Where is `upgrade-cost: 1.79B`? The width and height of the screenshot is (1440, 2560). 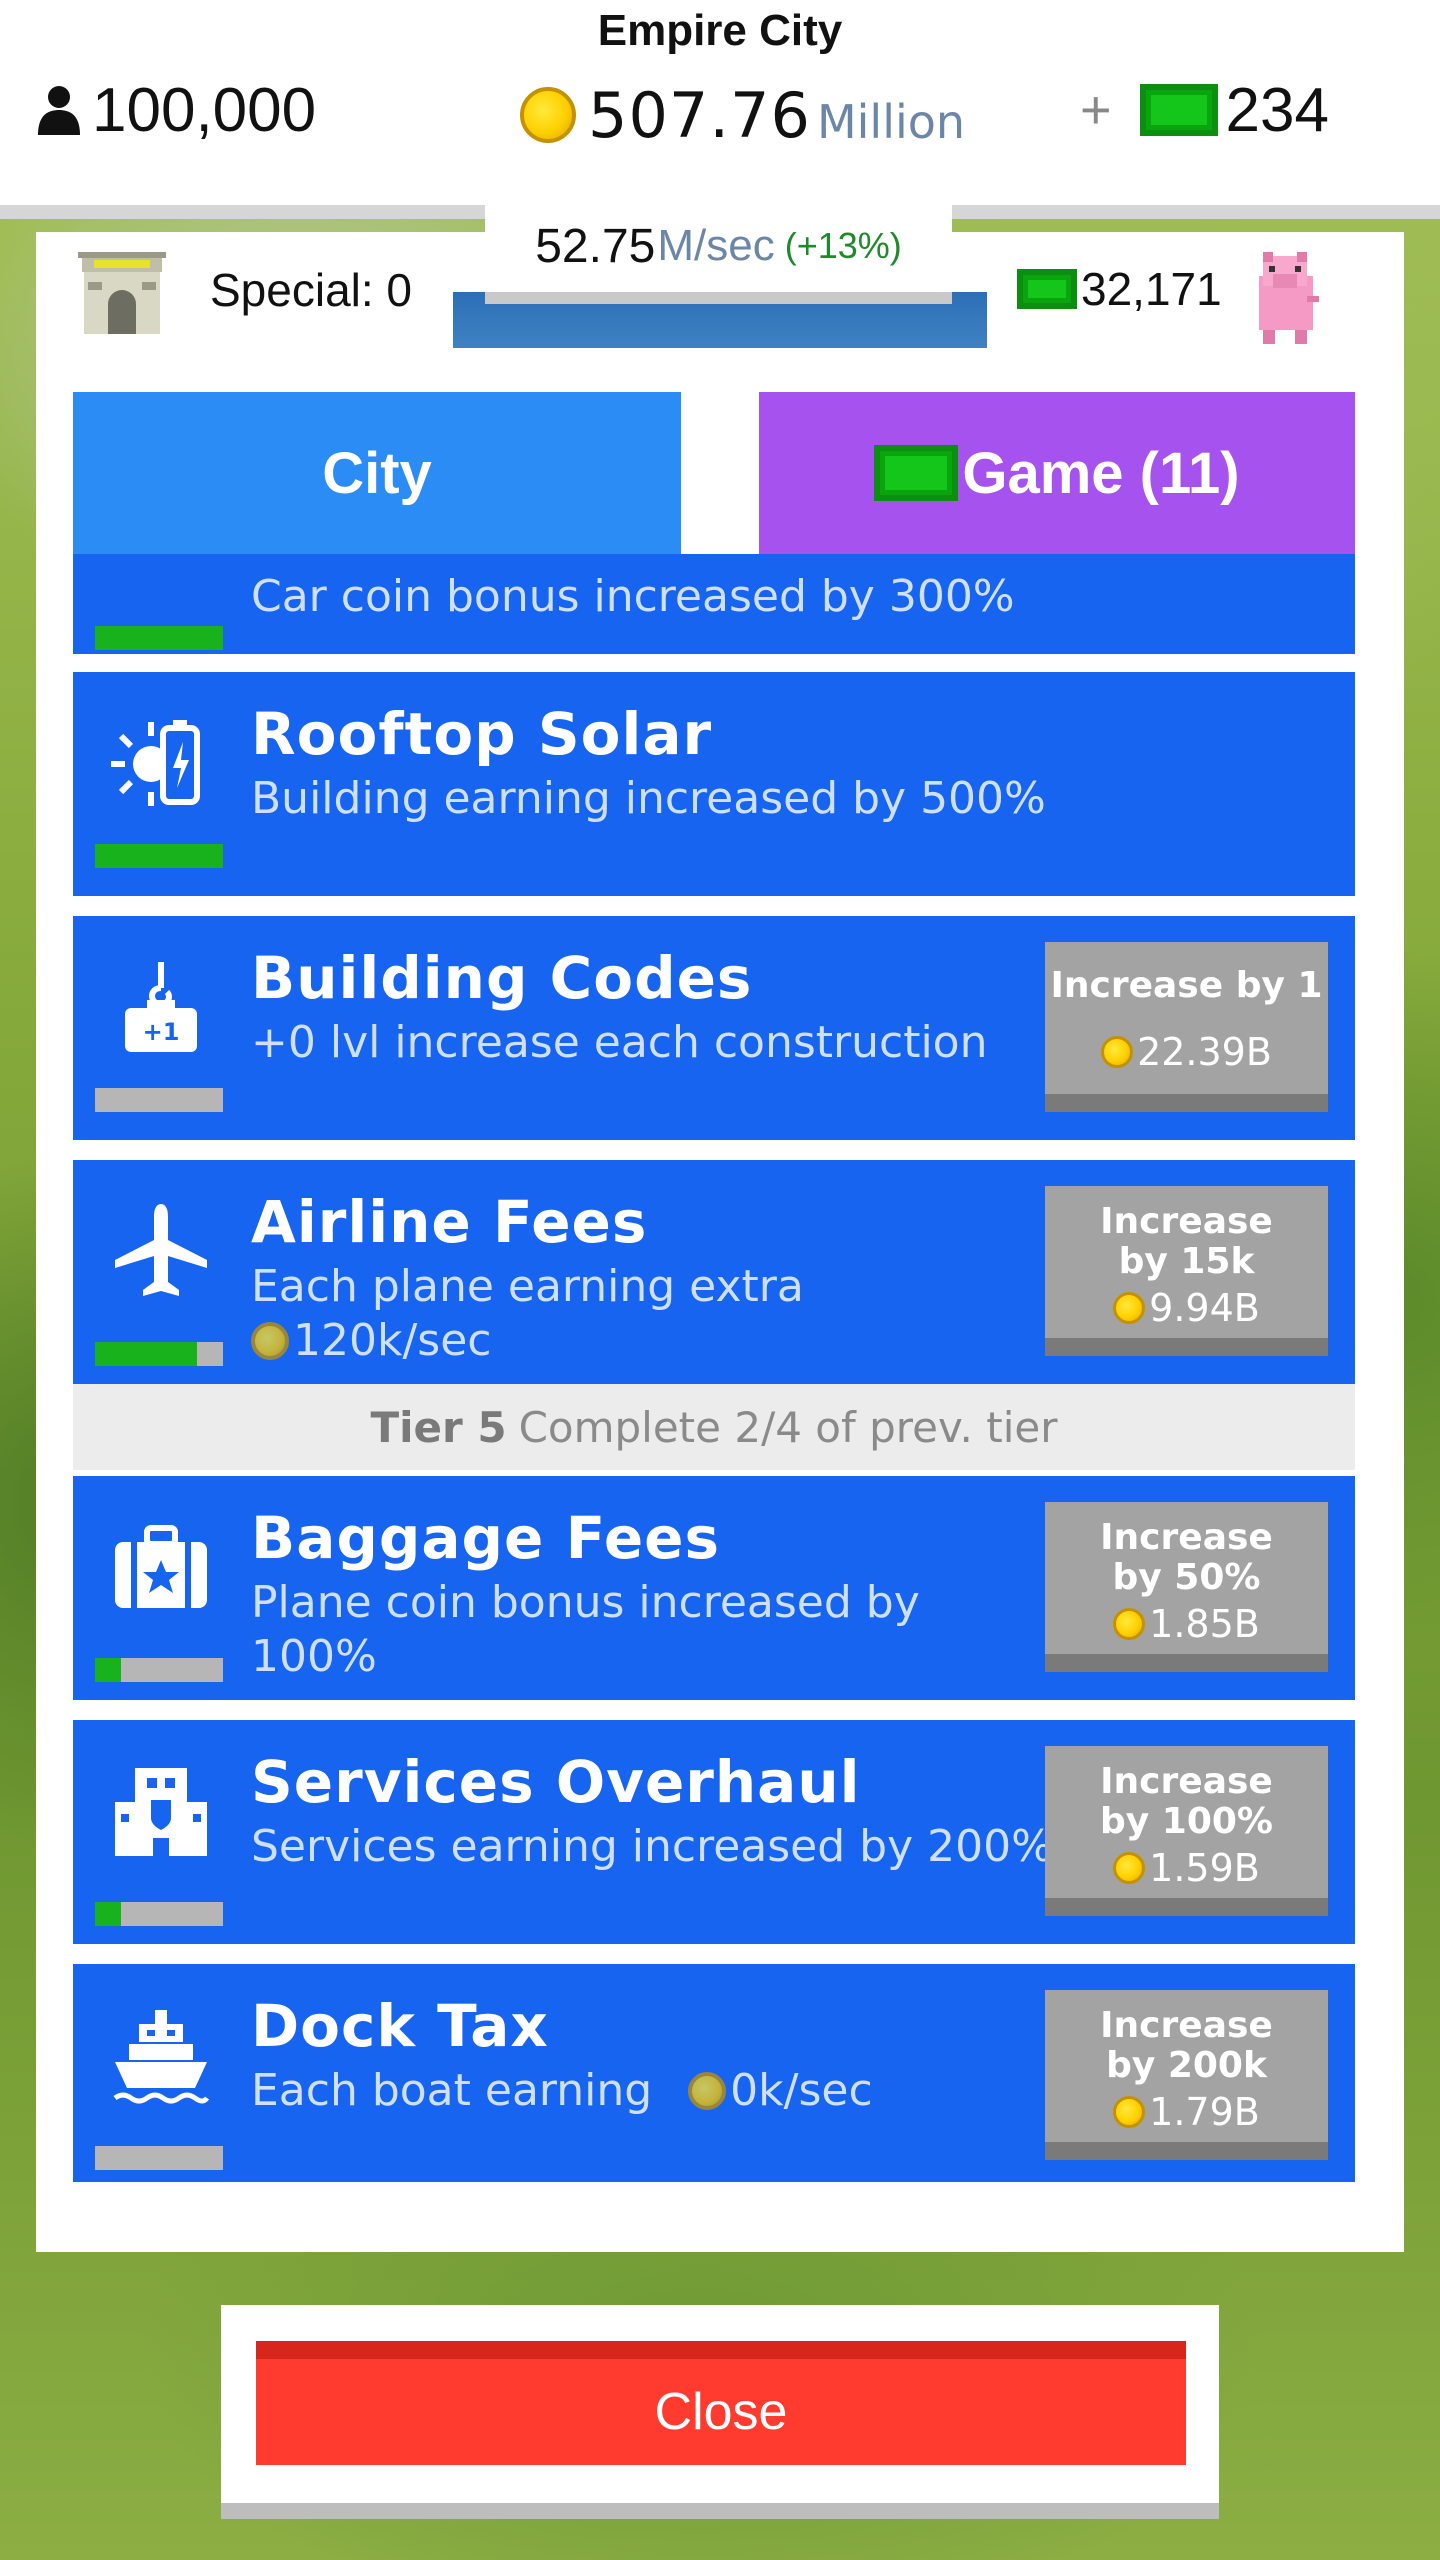
upgrade-cost: 1.79B is located at coordinates (1186, 2112).